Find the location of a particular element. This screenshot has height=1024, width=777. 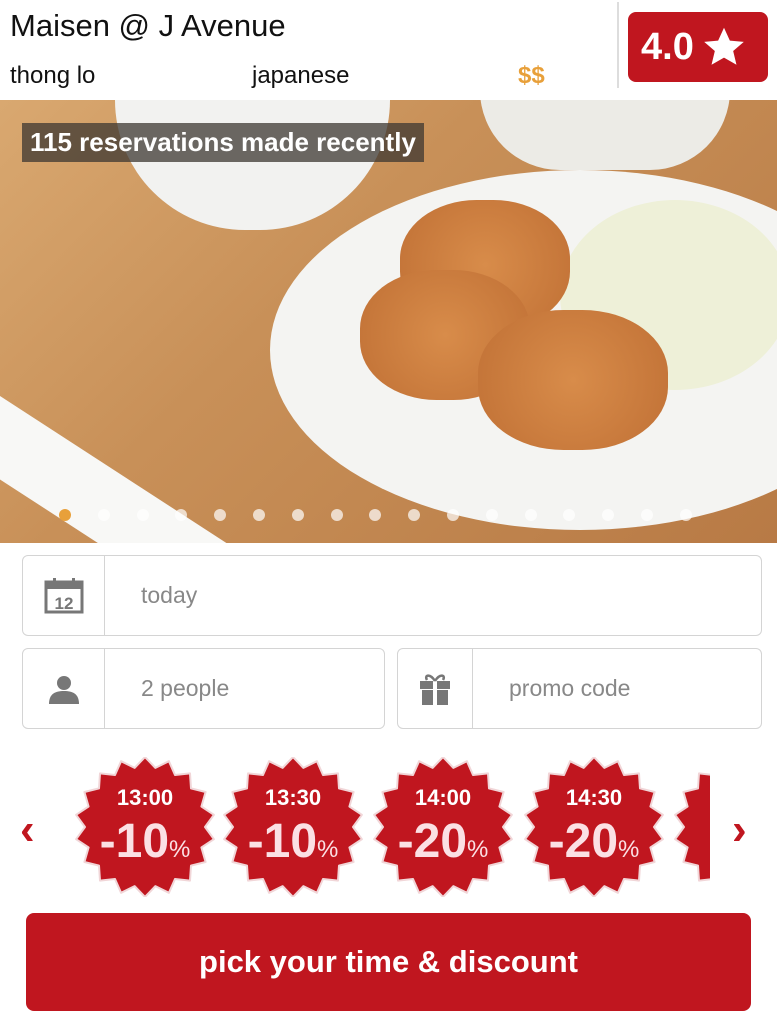

person-icon is located at coordinates (64, 688).